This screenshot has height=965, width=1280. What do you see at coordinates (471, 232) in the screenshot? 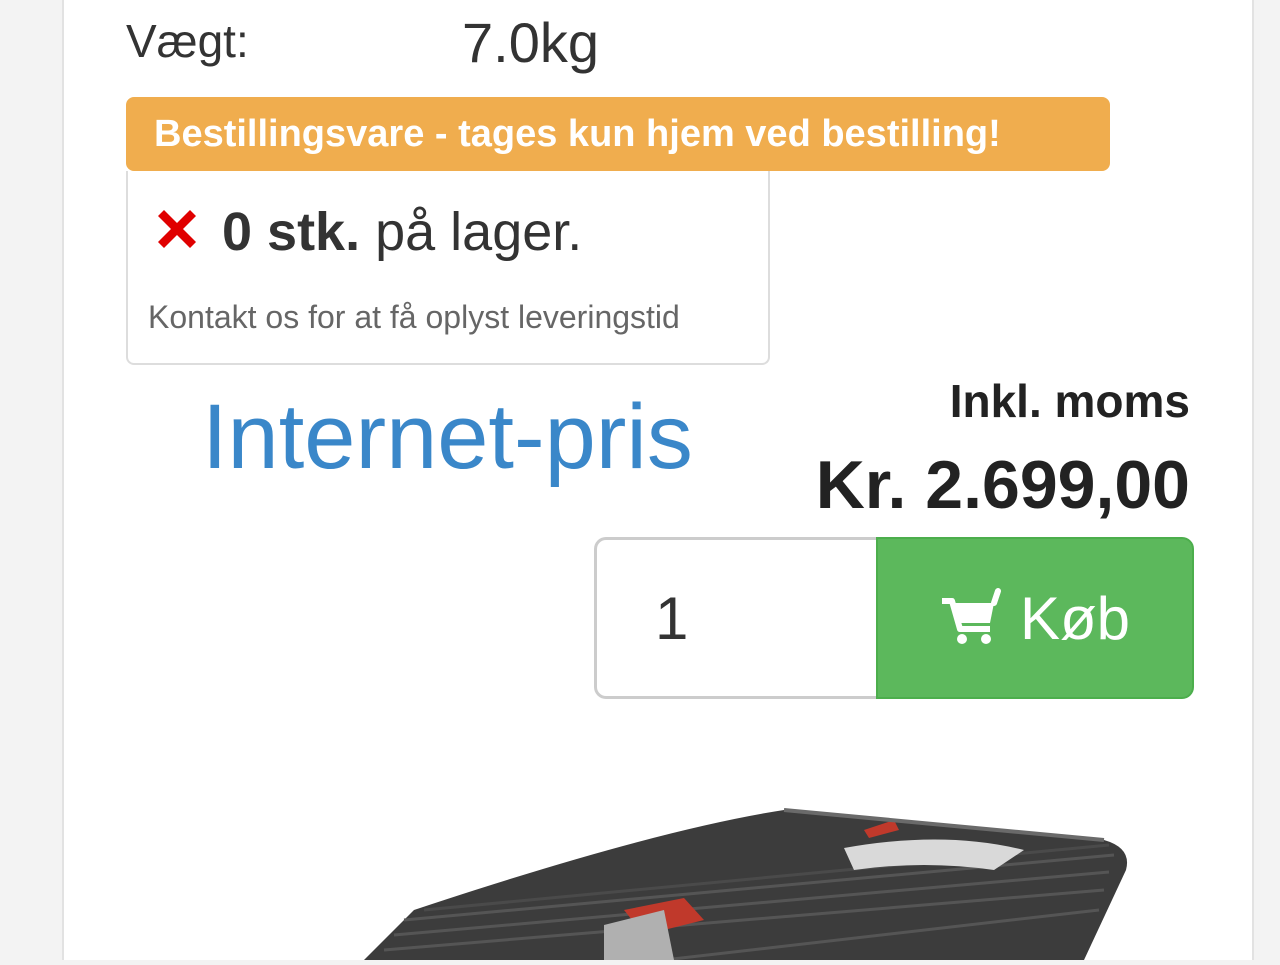
I see `stock-suffix: på lager.` at bounding box center [471, 232].